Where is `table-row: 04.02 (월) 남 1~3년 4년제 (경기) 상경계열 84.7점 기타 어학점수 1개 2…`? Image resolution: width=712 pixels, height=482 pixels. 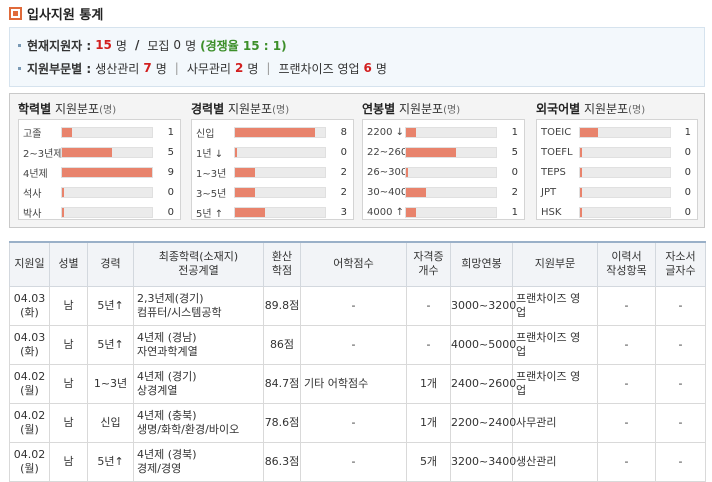
table-row: 04.02 (월) 남 1~3년 4년제 (경기) 상경계열 84.7점 기타 어학점수 1개 2… is located at coordinates (357, 383).